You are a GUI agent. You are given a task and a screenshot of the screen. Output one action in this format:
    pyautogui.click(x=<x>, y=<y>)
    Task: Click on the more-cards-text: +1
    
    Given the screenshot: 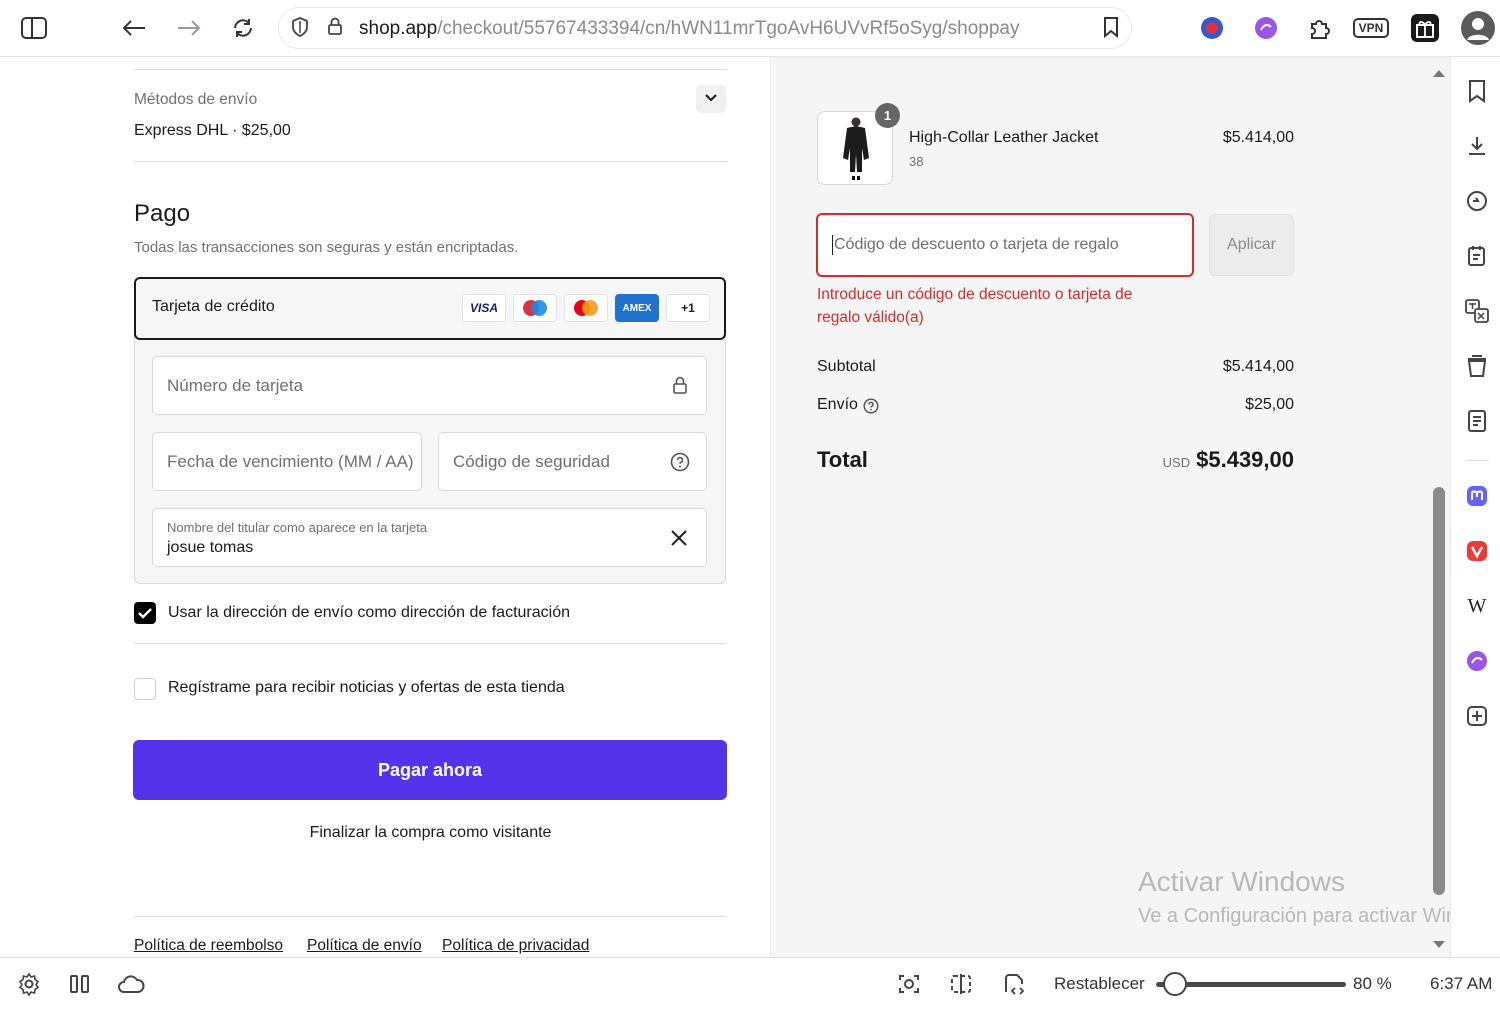 What is the action you would take?
    pyautogui.click(x=688, y=308)
    